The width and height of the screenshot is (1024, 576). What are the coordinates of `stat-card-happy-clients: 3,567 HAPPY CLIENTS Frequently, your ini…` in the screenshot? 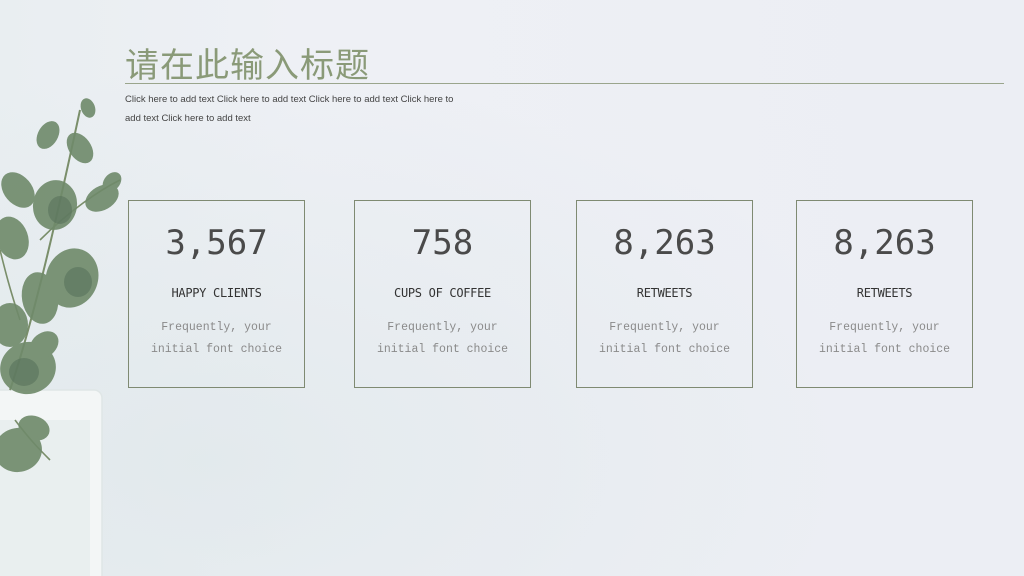 It's located at (216, 294).